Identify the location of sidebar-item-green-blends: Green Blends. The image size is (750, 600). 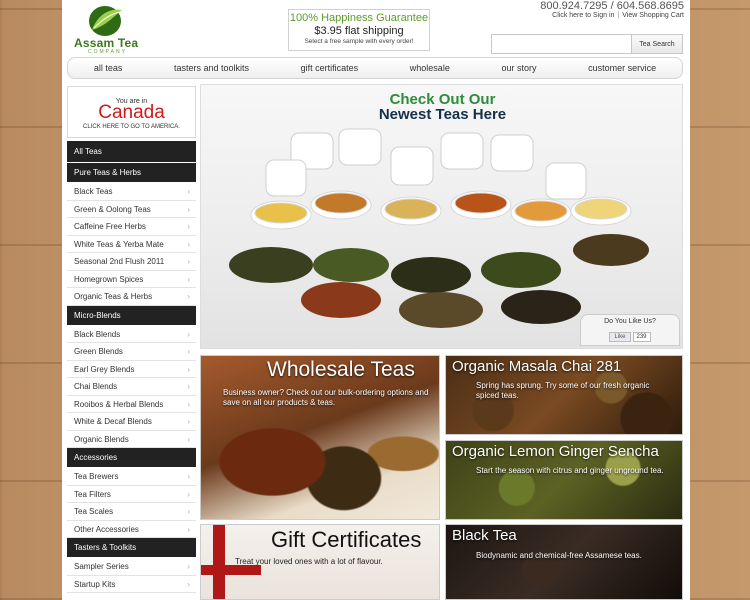
(131, 352).